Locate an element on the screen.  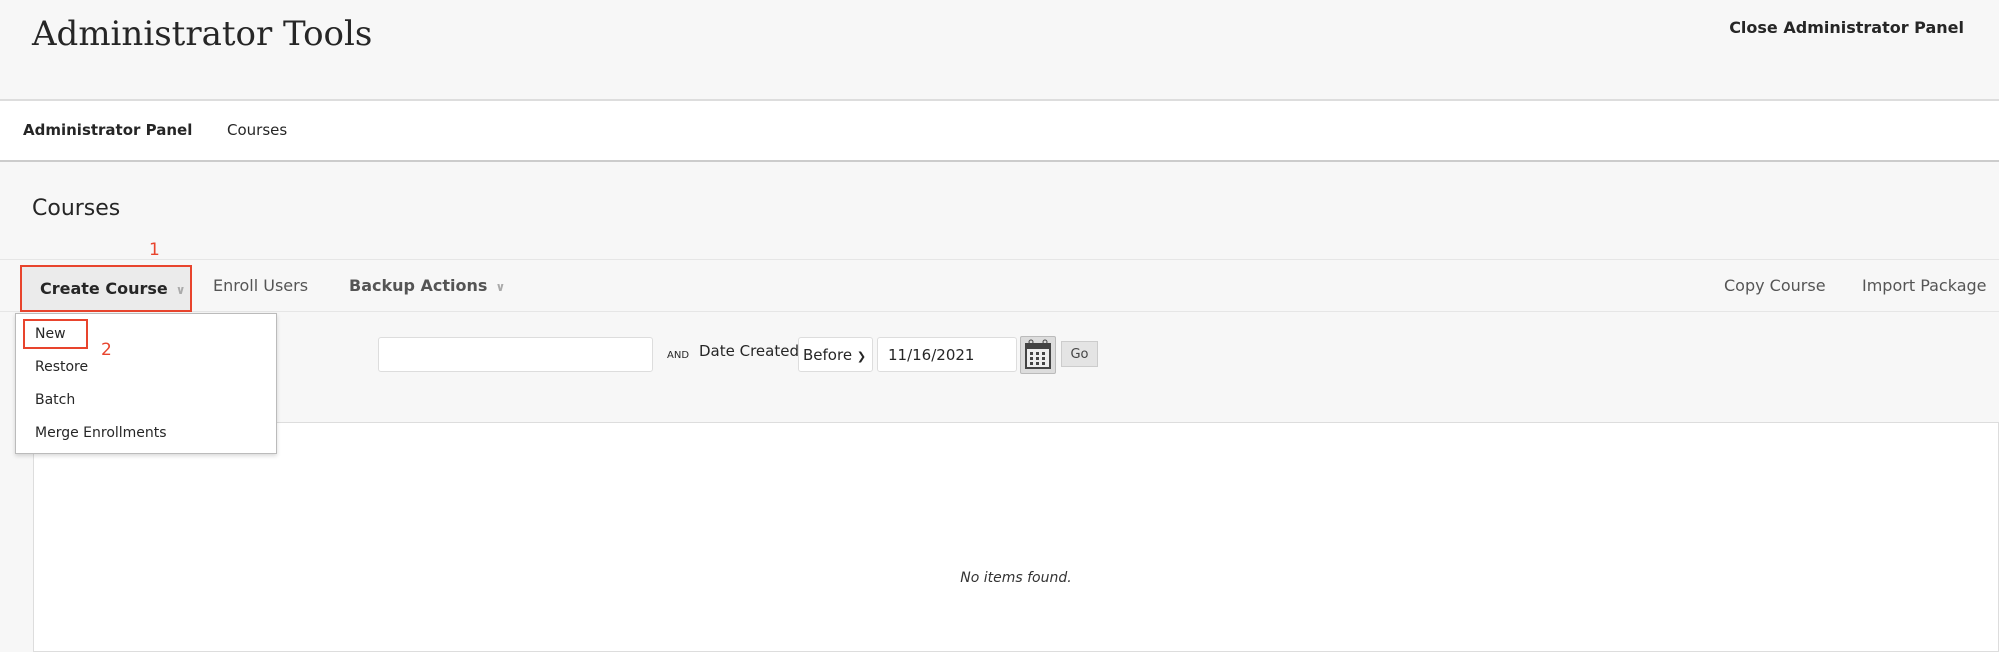
date-operator-value: Before is located at coordinates (828, 355).